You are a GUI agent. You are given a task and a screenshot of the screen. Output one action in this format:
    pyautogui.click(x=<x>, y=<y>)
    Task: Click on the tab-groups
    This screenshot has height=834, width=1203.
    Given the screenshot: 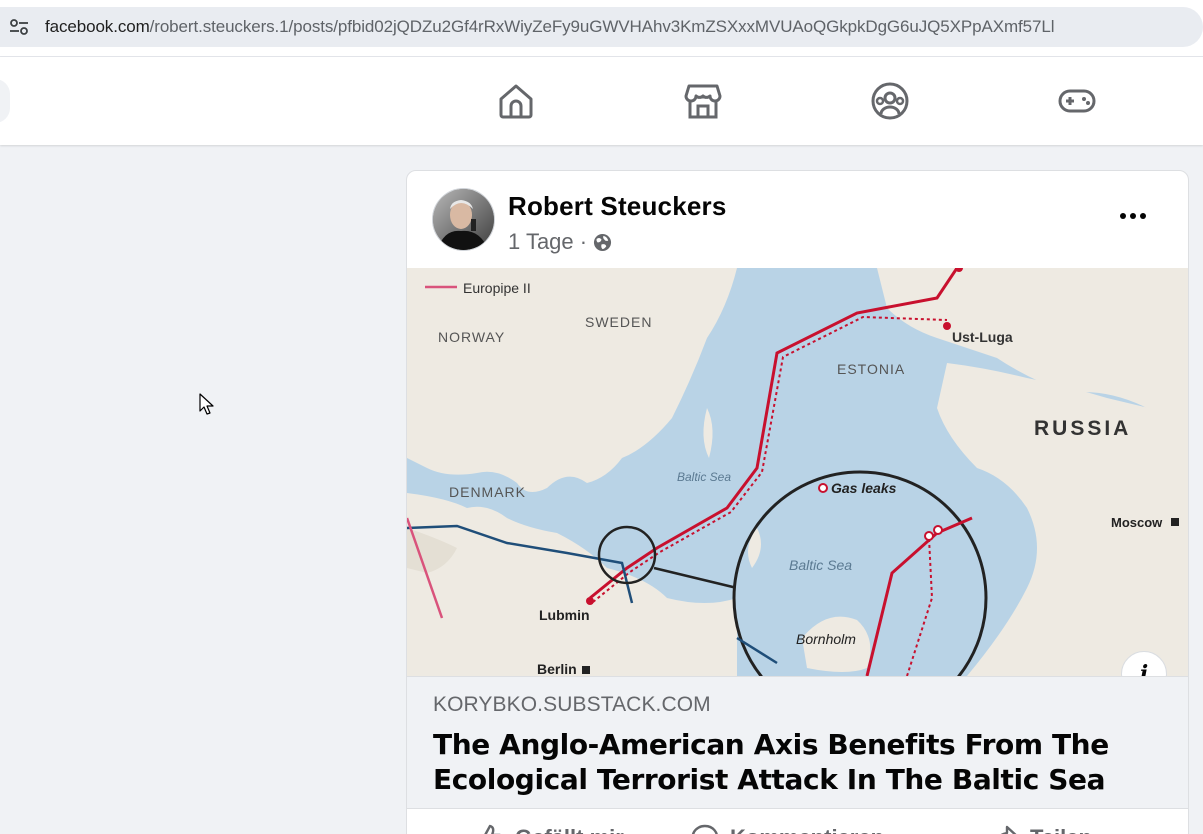 What is the action you would take?
    pyautogui.click(x=890, y=101)
    